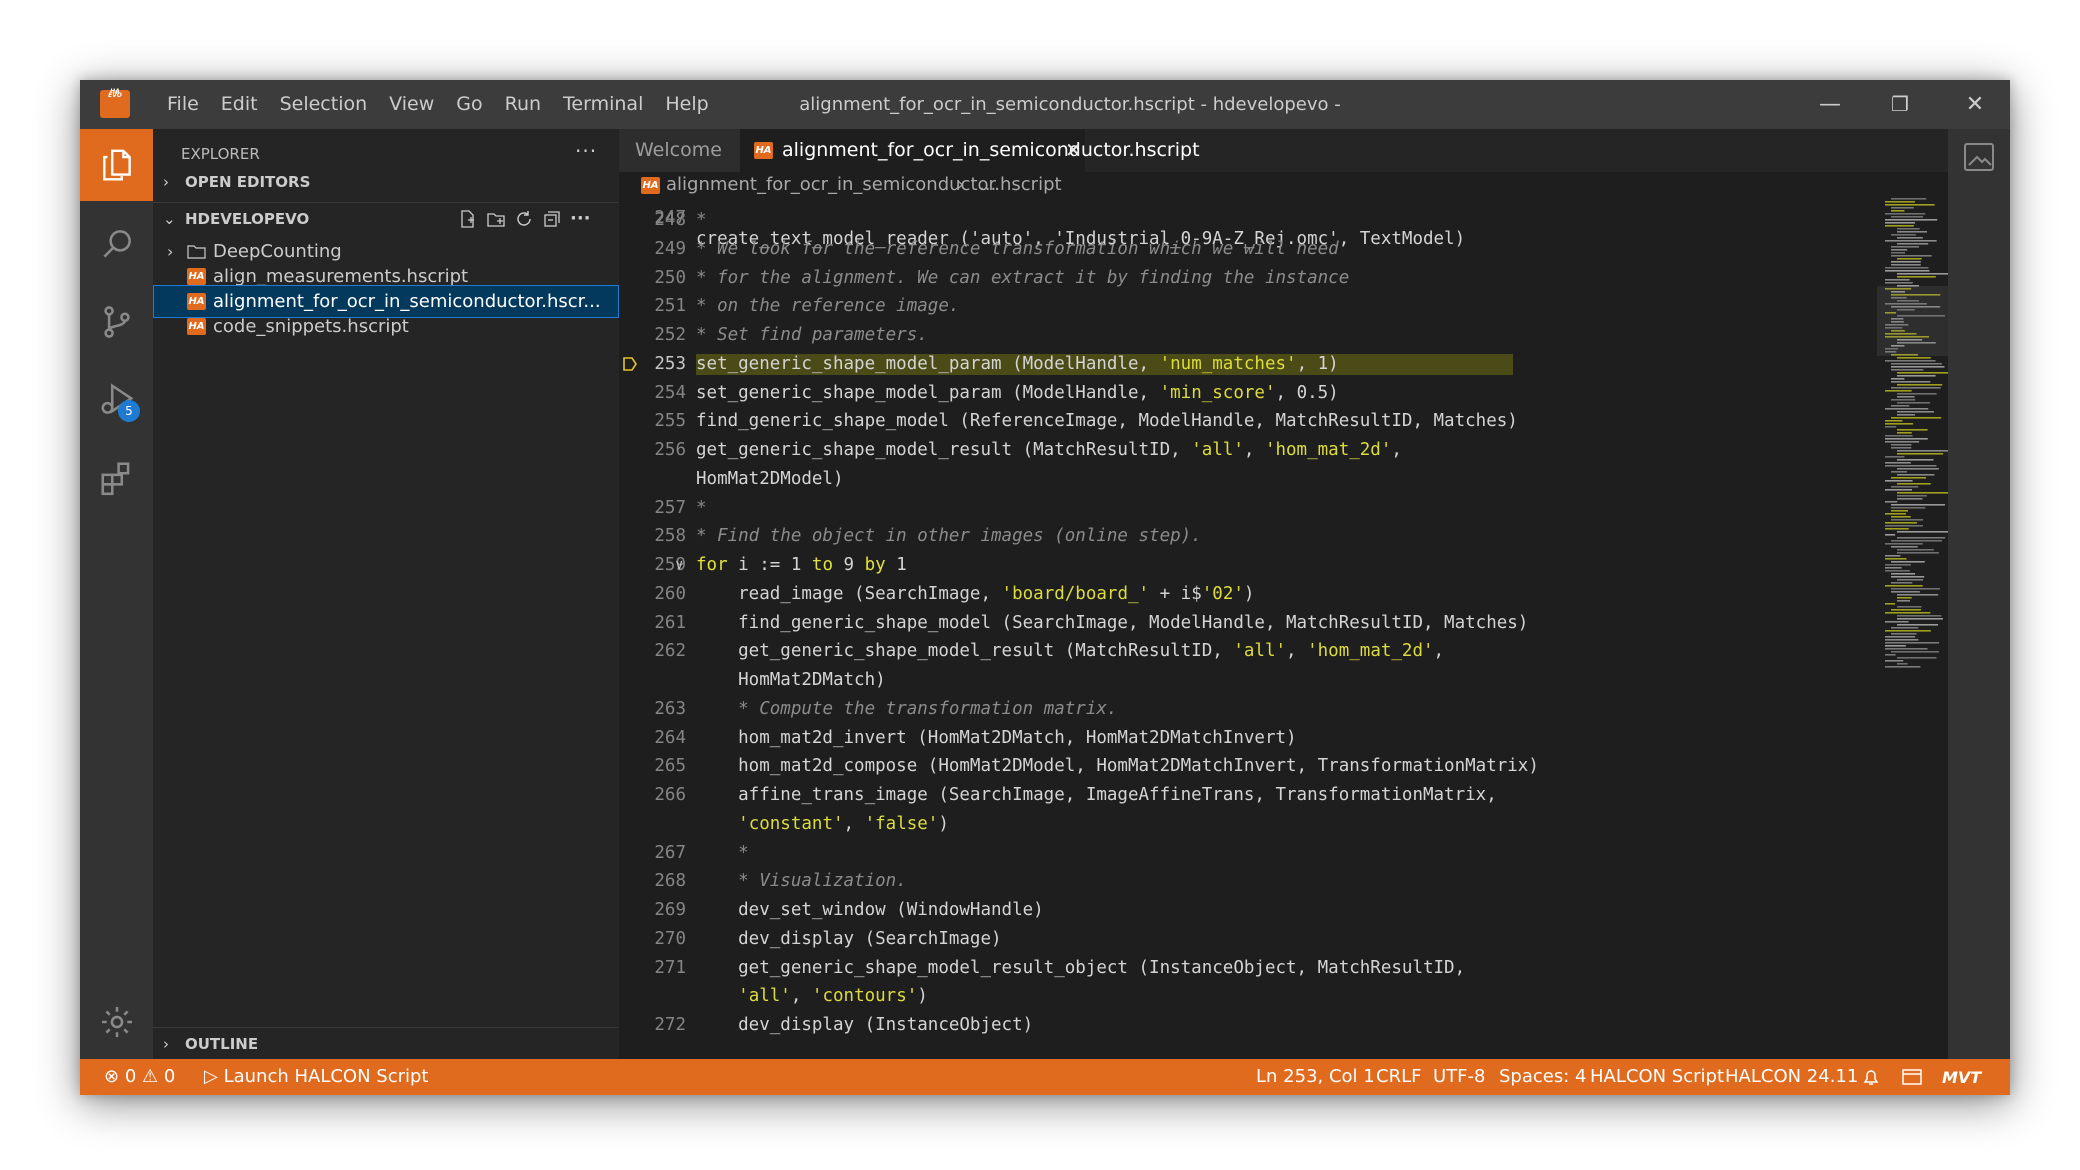  What do you see at coordinates (652, 537) in the screenshot?
I see `line-number: 258` at bounding box center [652, 537].